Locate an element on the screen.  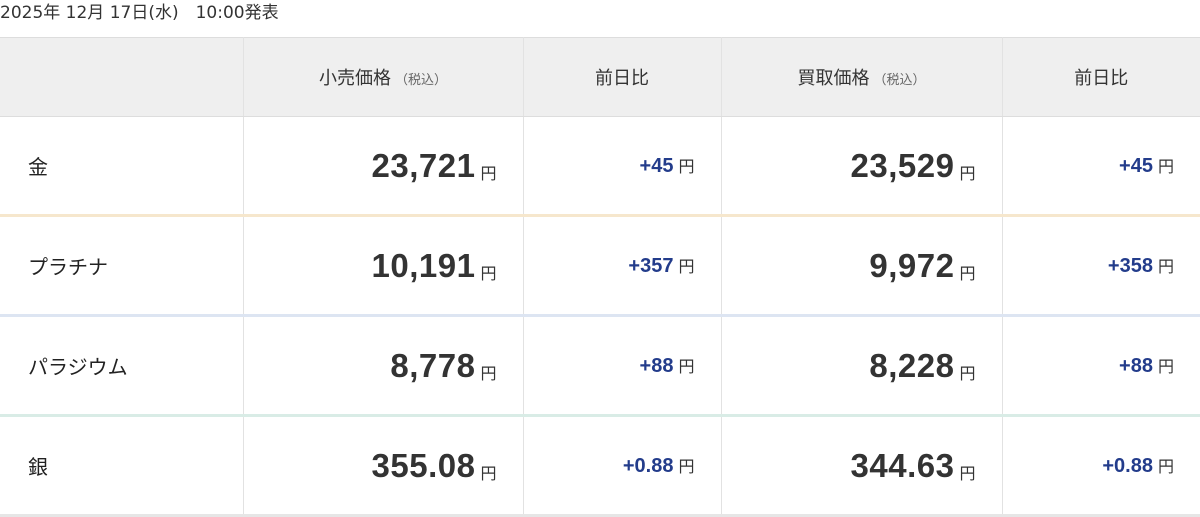
header-buy-change: 前日比 is located at coordinates (1101, 77).